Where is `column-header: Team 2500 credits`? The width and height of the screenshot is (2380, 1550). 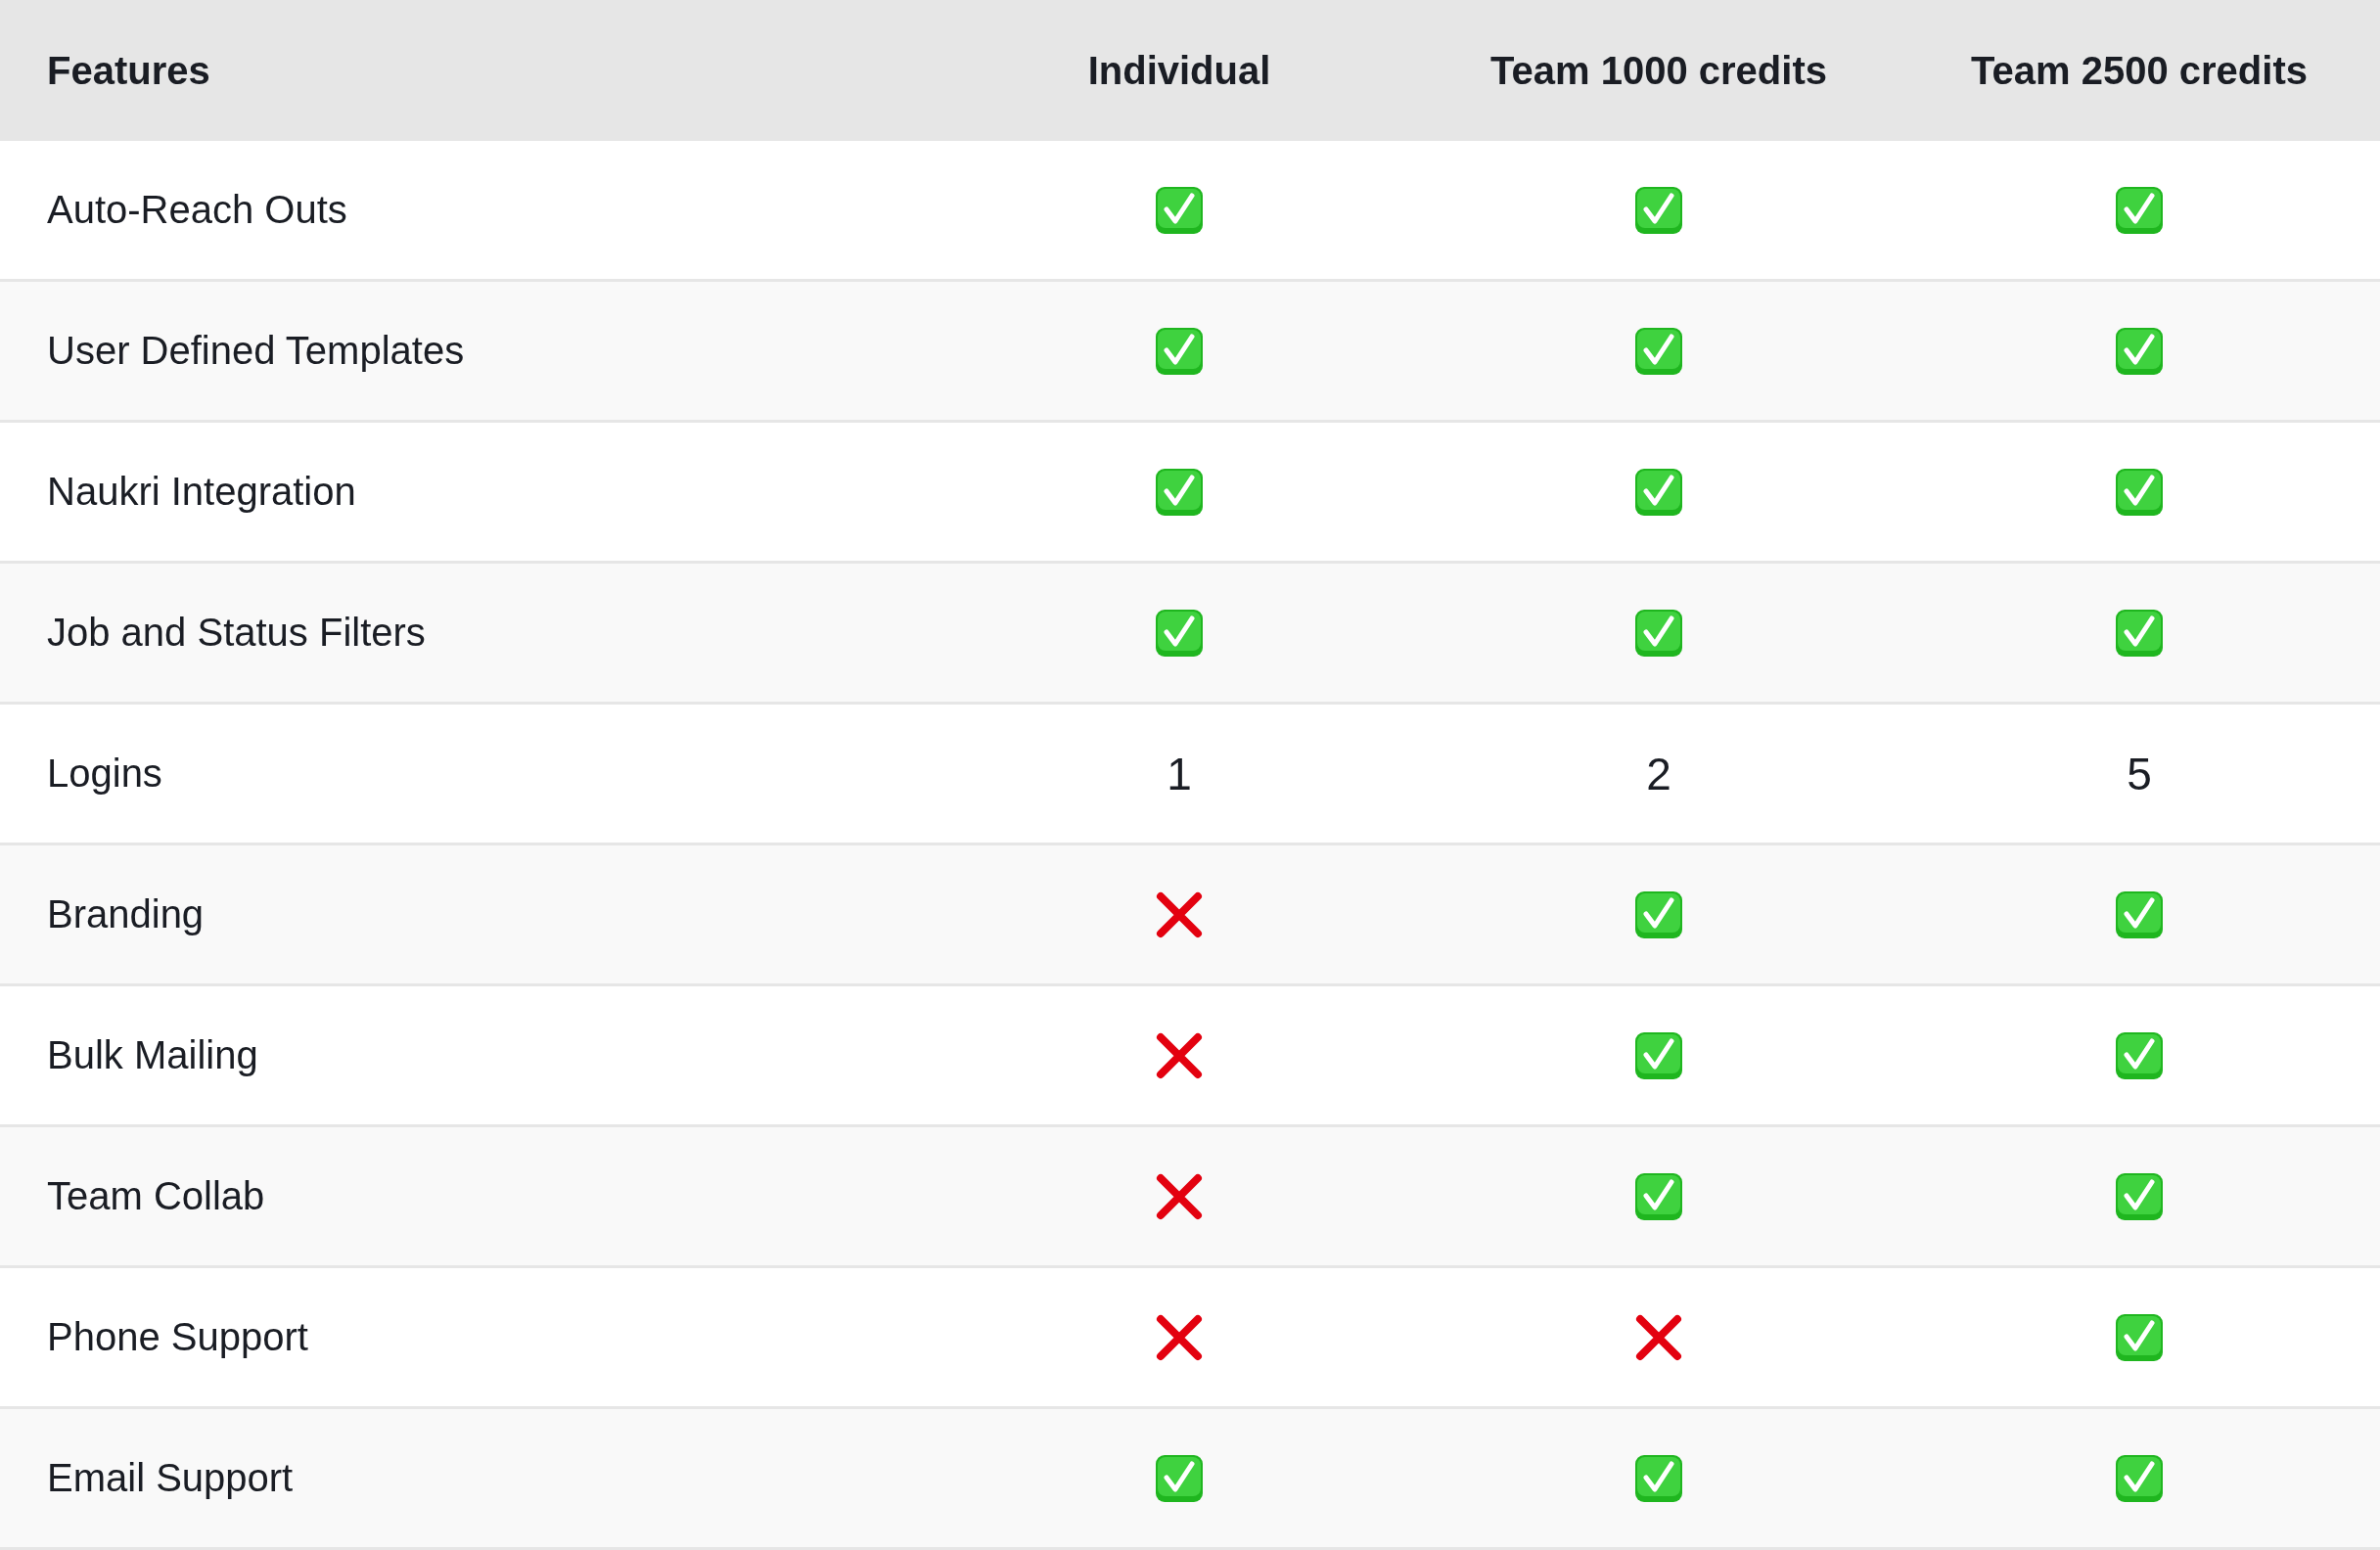
column-header: Team 2500 credits is located at coordinates (2139, 70).